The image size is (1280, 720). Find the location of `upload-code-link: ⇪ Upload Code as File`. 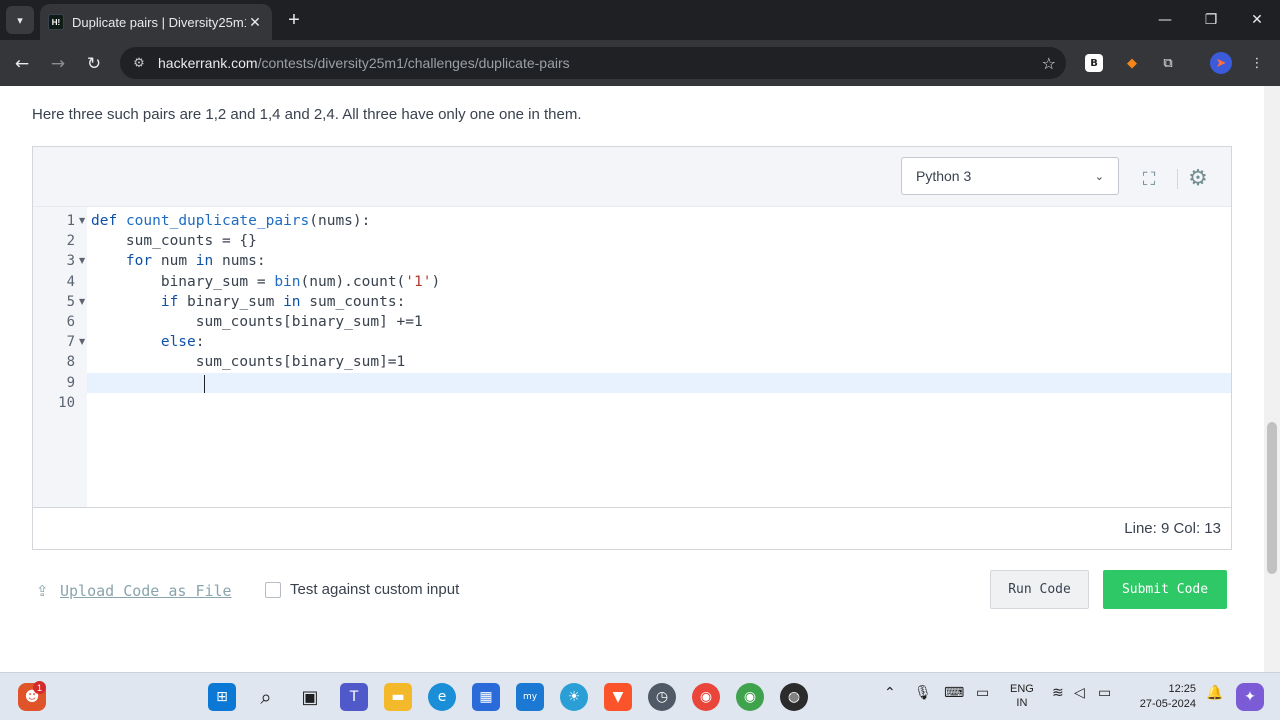

upload-code-link: ⇪ Upload Code as File is located at coordinates (134, 591).